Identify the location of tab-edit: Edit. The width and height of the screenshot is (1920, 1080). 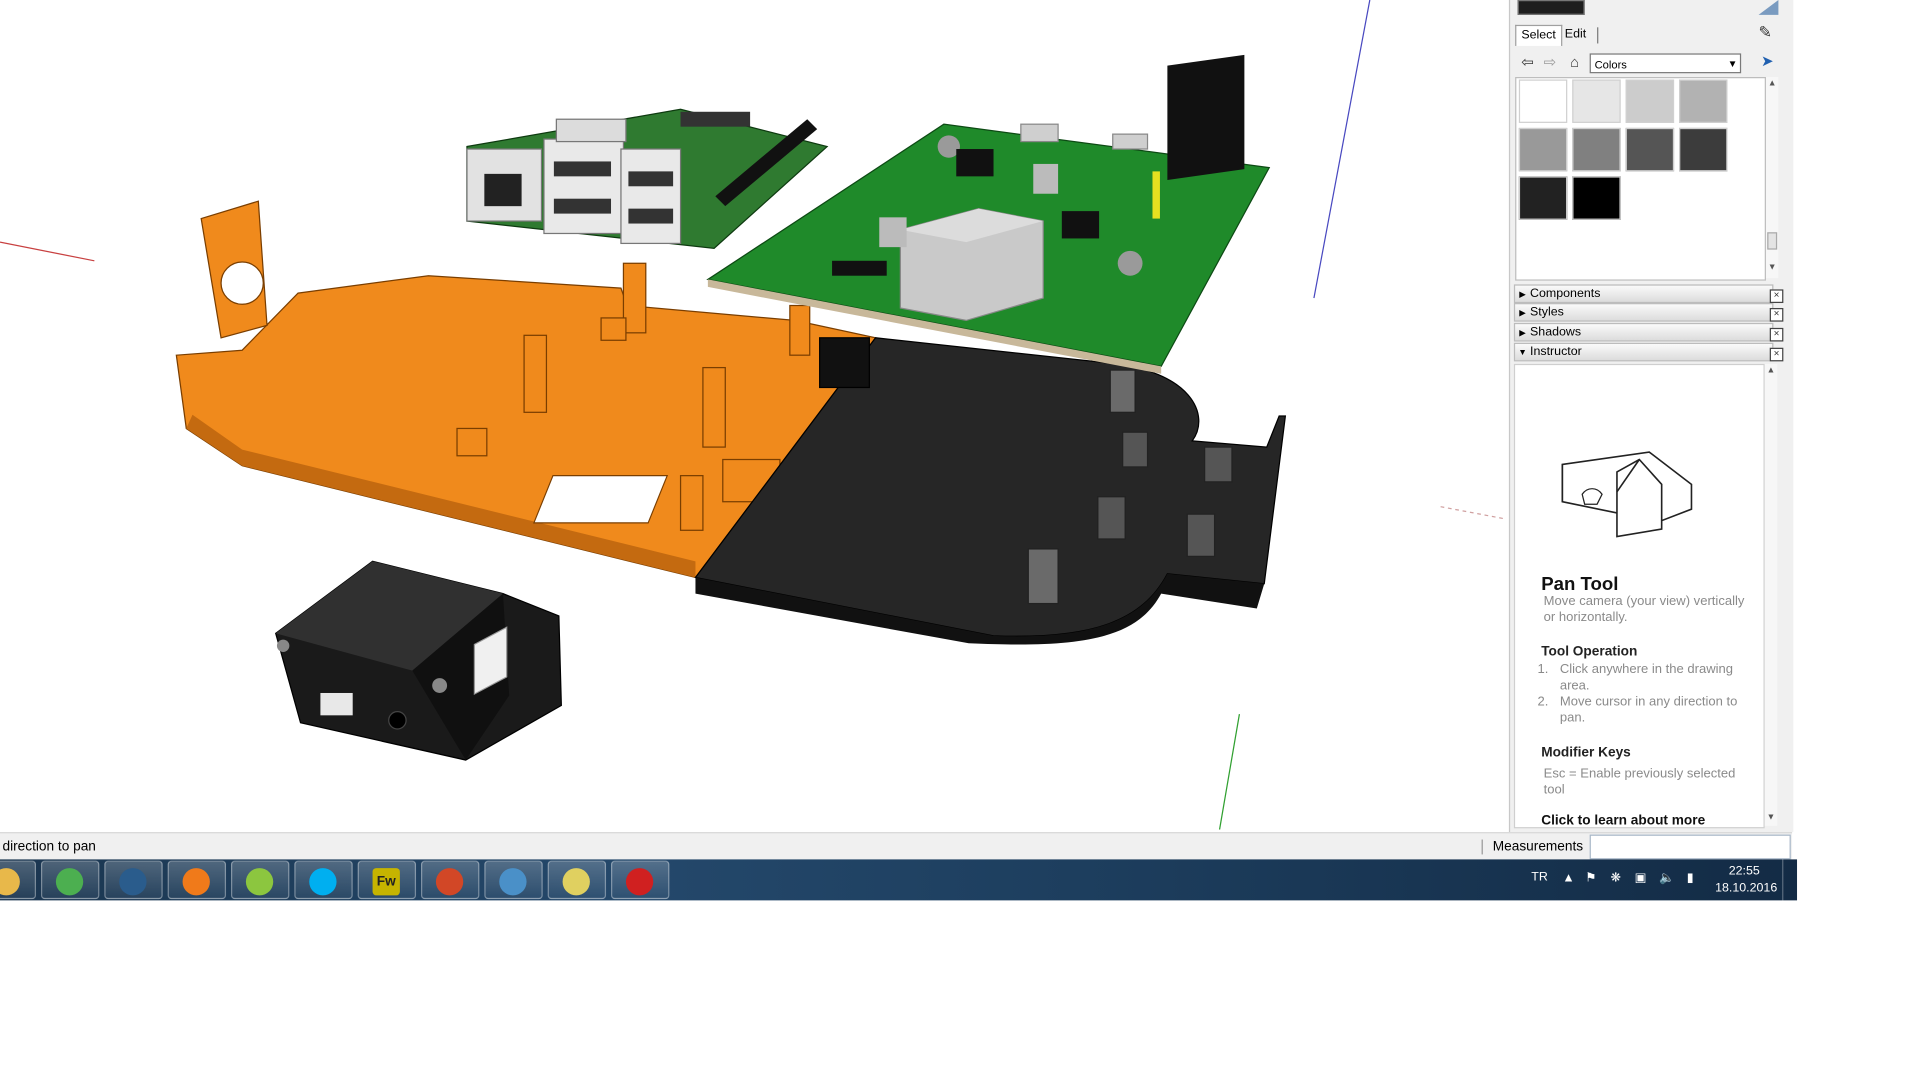
(1575, 35).